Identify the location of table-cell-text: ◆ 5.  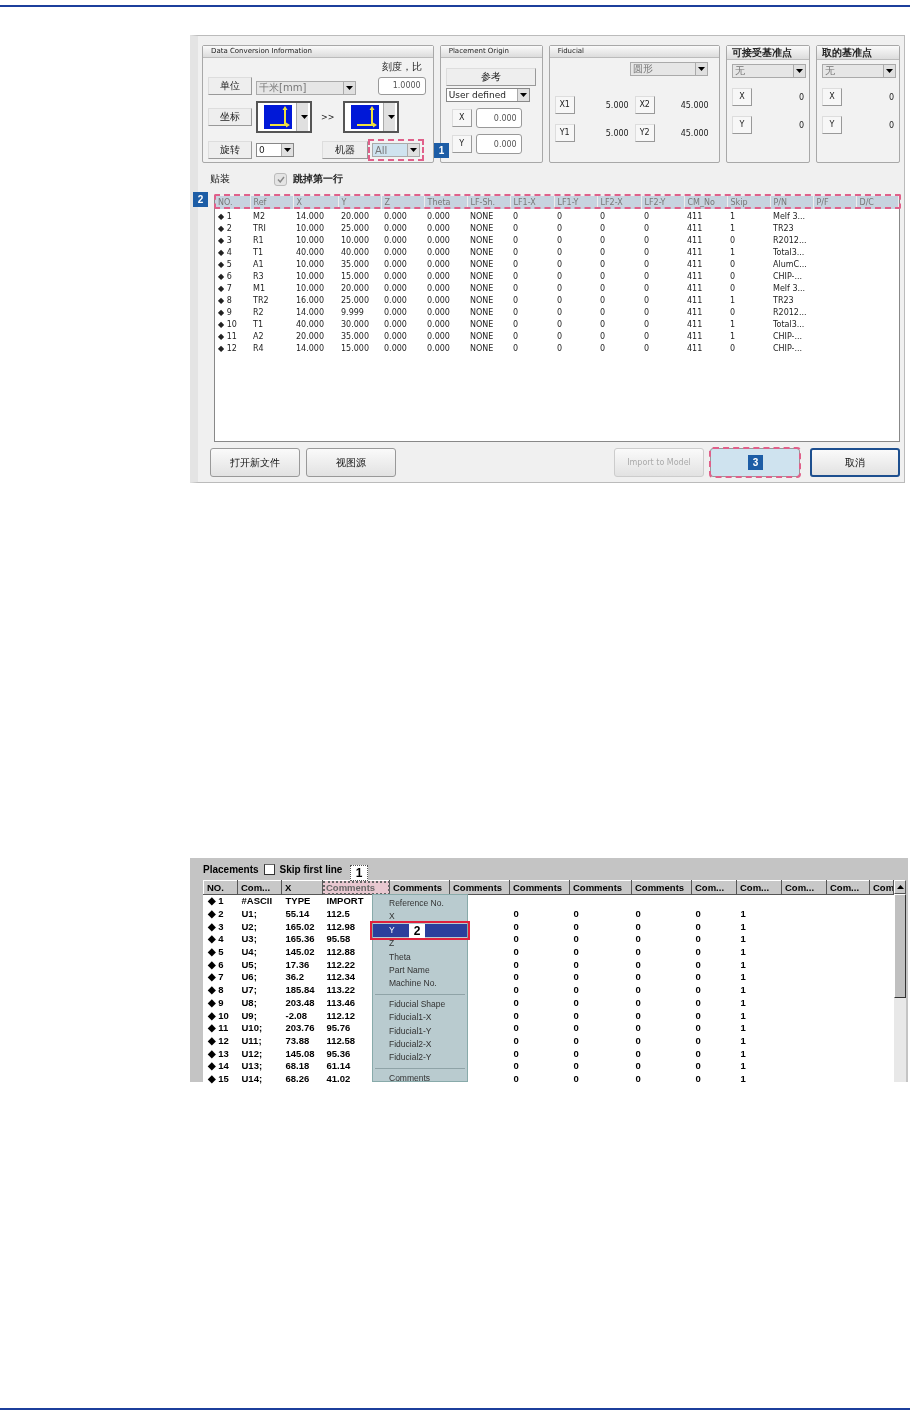
(225, 265).